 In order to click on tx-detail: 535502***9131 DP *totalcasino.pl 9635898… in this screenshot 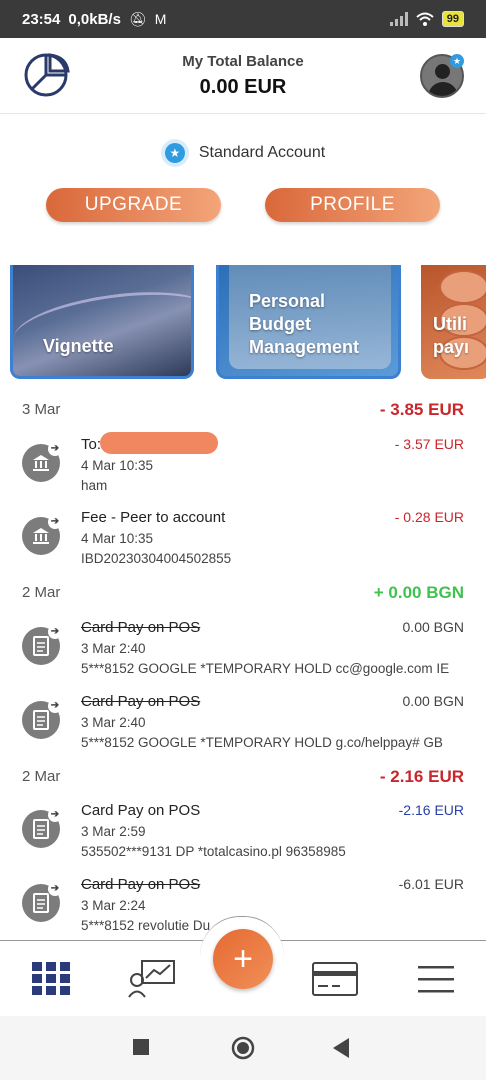, I will do `click(213, 851)`.